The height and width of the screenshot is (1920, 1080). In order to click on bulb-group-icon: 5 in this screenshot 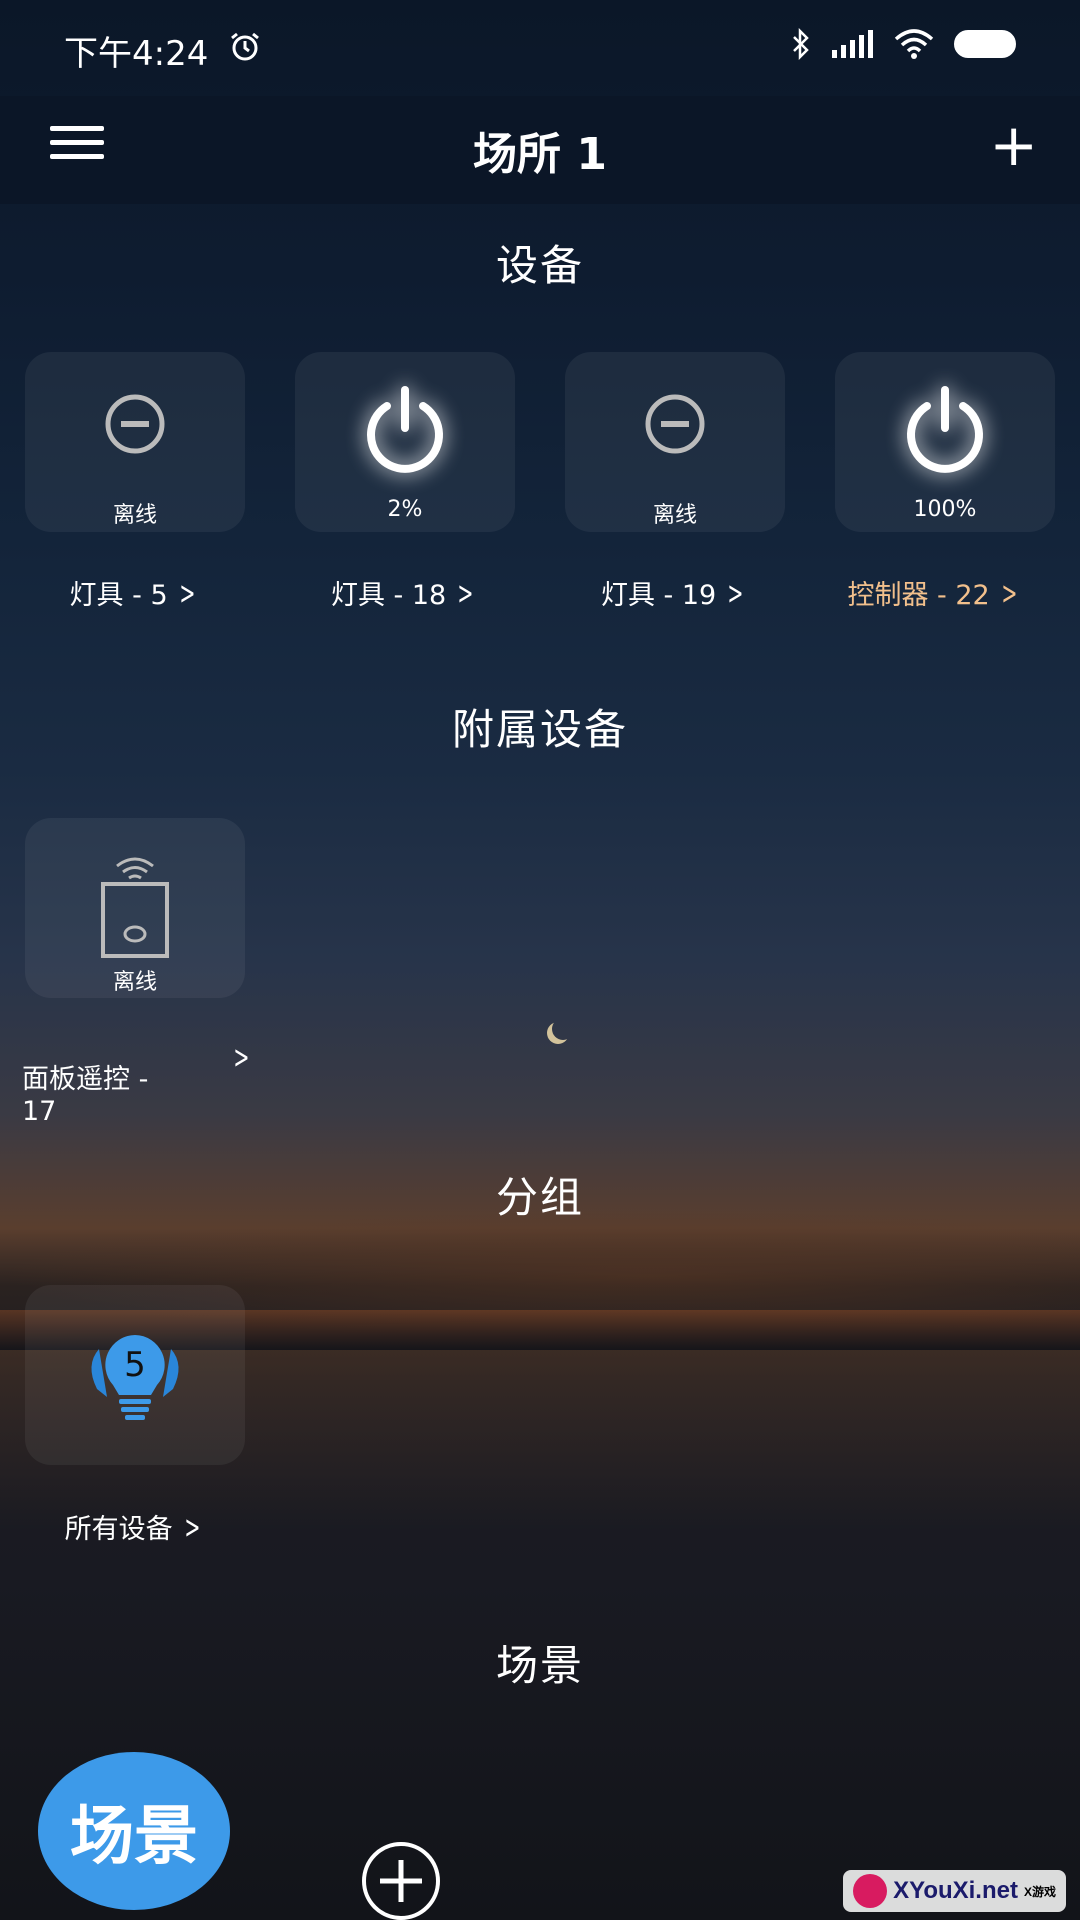, I will do `click(135, 1376)`.